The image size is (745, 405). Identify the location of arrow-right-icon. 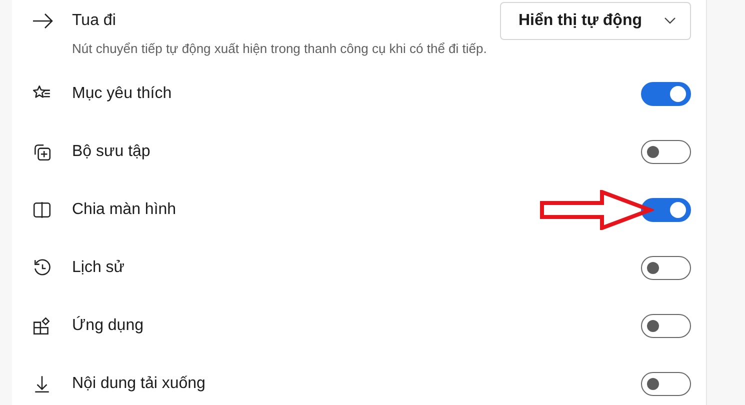
(43, 21).